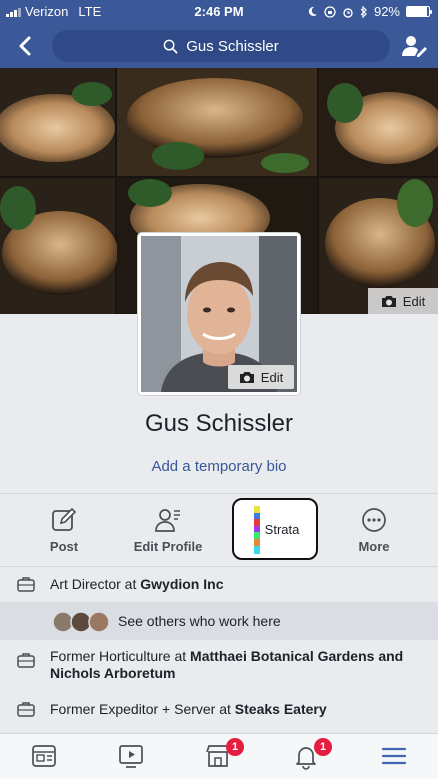 The height and width of the screenshot is (779, 438). I want to click on work-text: Art Director at Gwydion Inc, so click(237, 584).